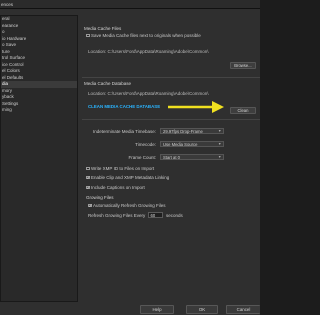  What do you see at coordinates (124, 106) in the screenshot?
I see `clean-cache-annotation: CLEAN MEDIA CACHE DATABASE` at bounding box center [124, 106].